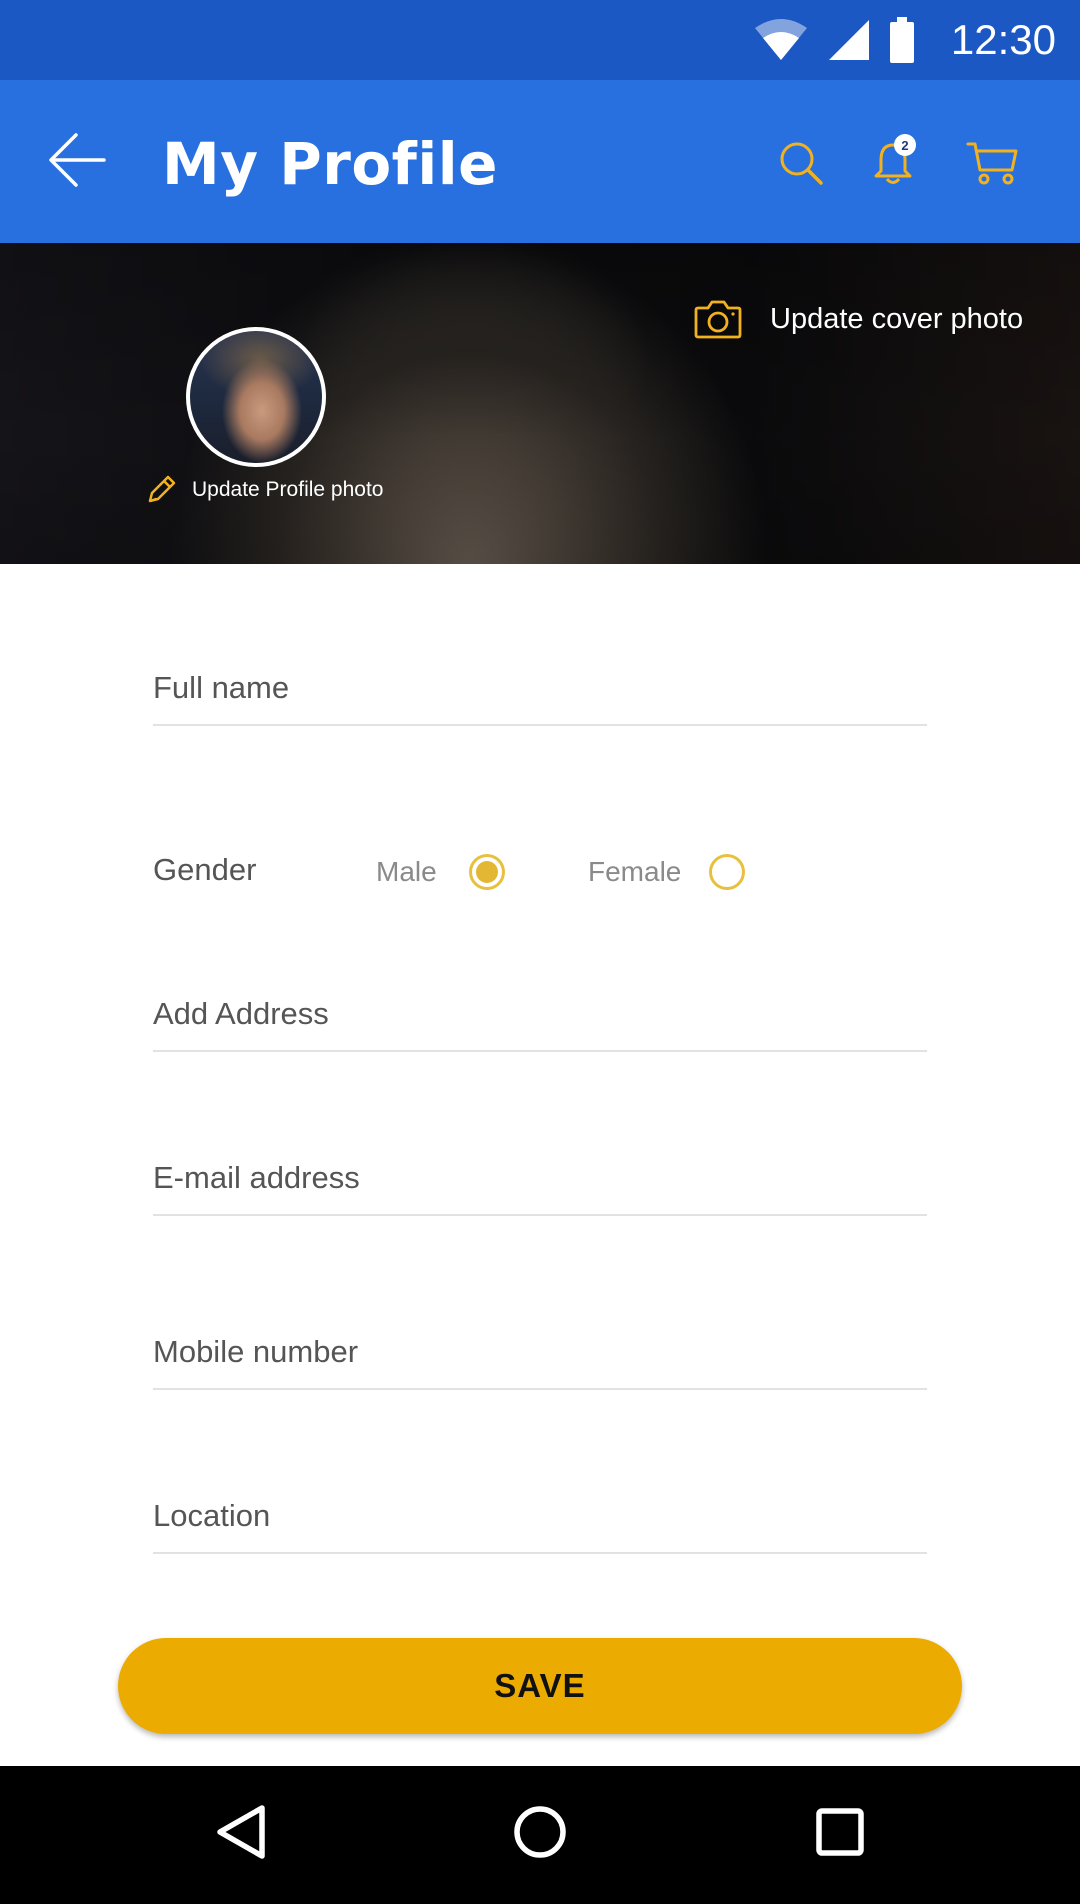 This screenshot has width=1080, height=1904. What do you see at coordinates (540, 1188) in the screenshot?
I see `email-field: E-mail address` at bounding box center [540, 1188].